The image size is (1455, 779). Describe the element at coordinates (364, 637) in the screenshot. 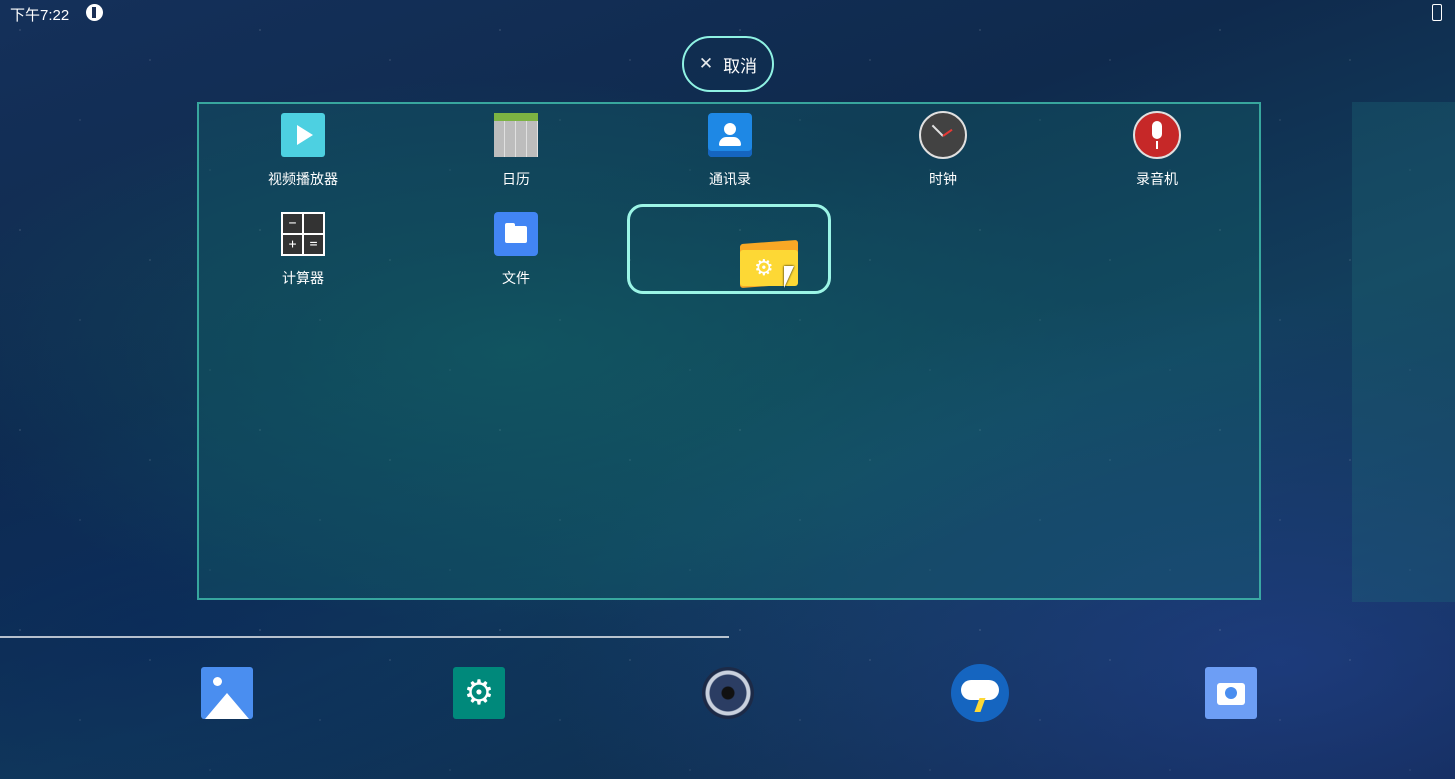

I see `page-indicator-line` at that location.